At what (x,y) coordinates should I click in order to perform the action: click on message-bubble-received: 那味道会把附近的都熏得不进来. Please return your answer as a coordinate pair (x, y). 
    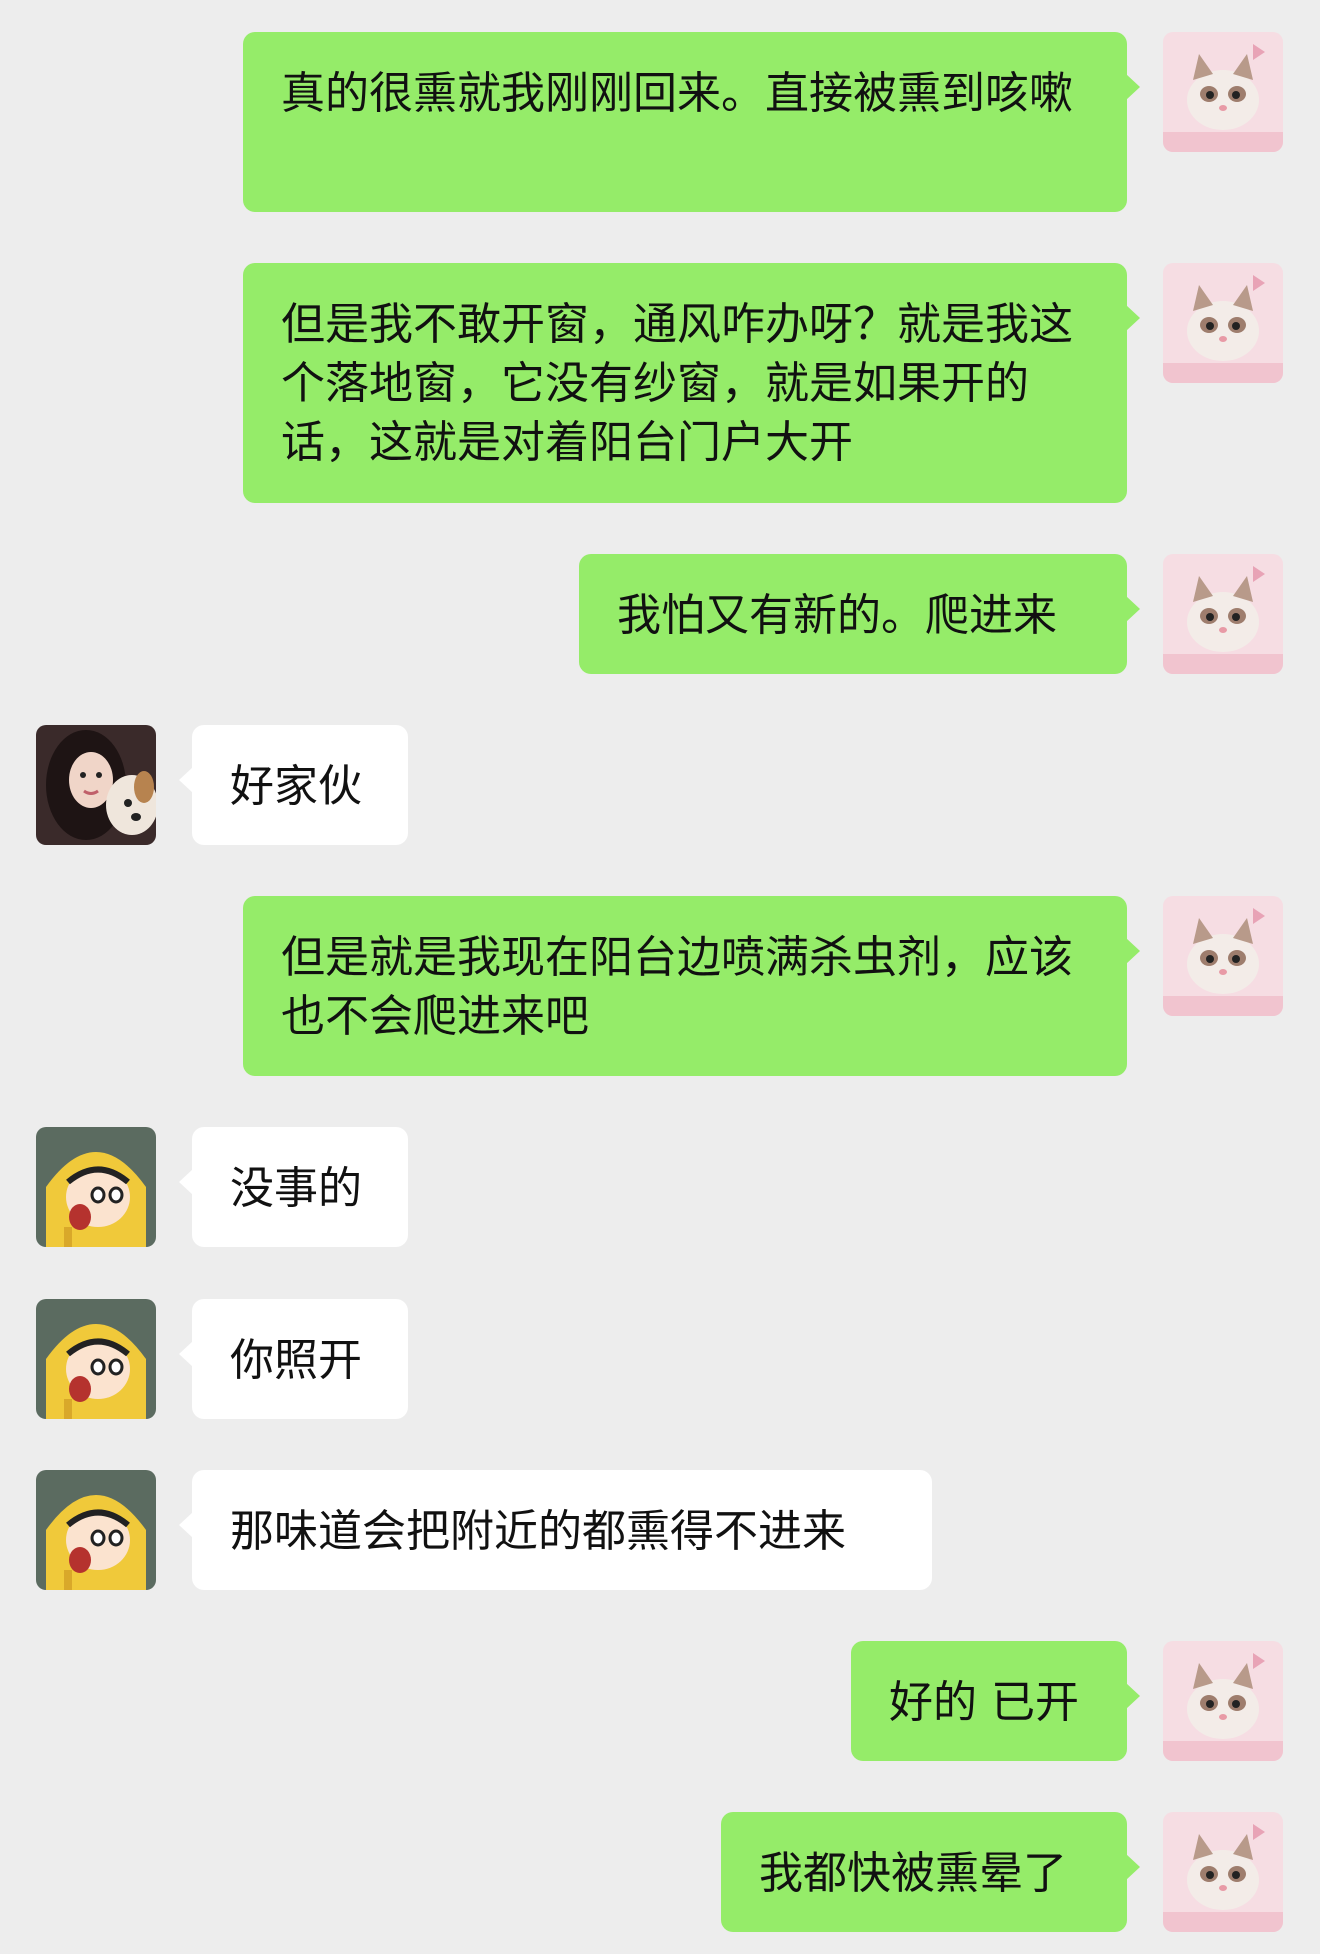
    Looking at the image, I should click on (555, 1530).